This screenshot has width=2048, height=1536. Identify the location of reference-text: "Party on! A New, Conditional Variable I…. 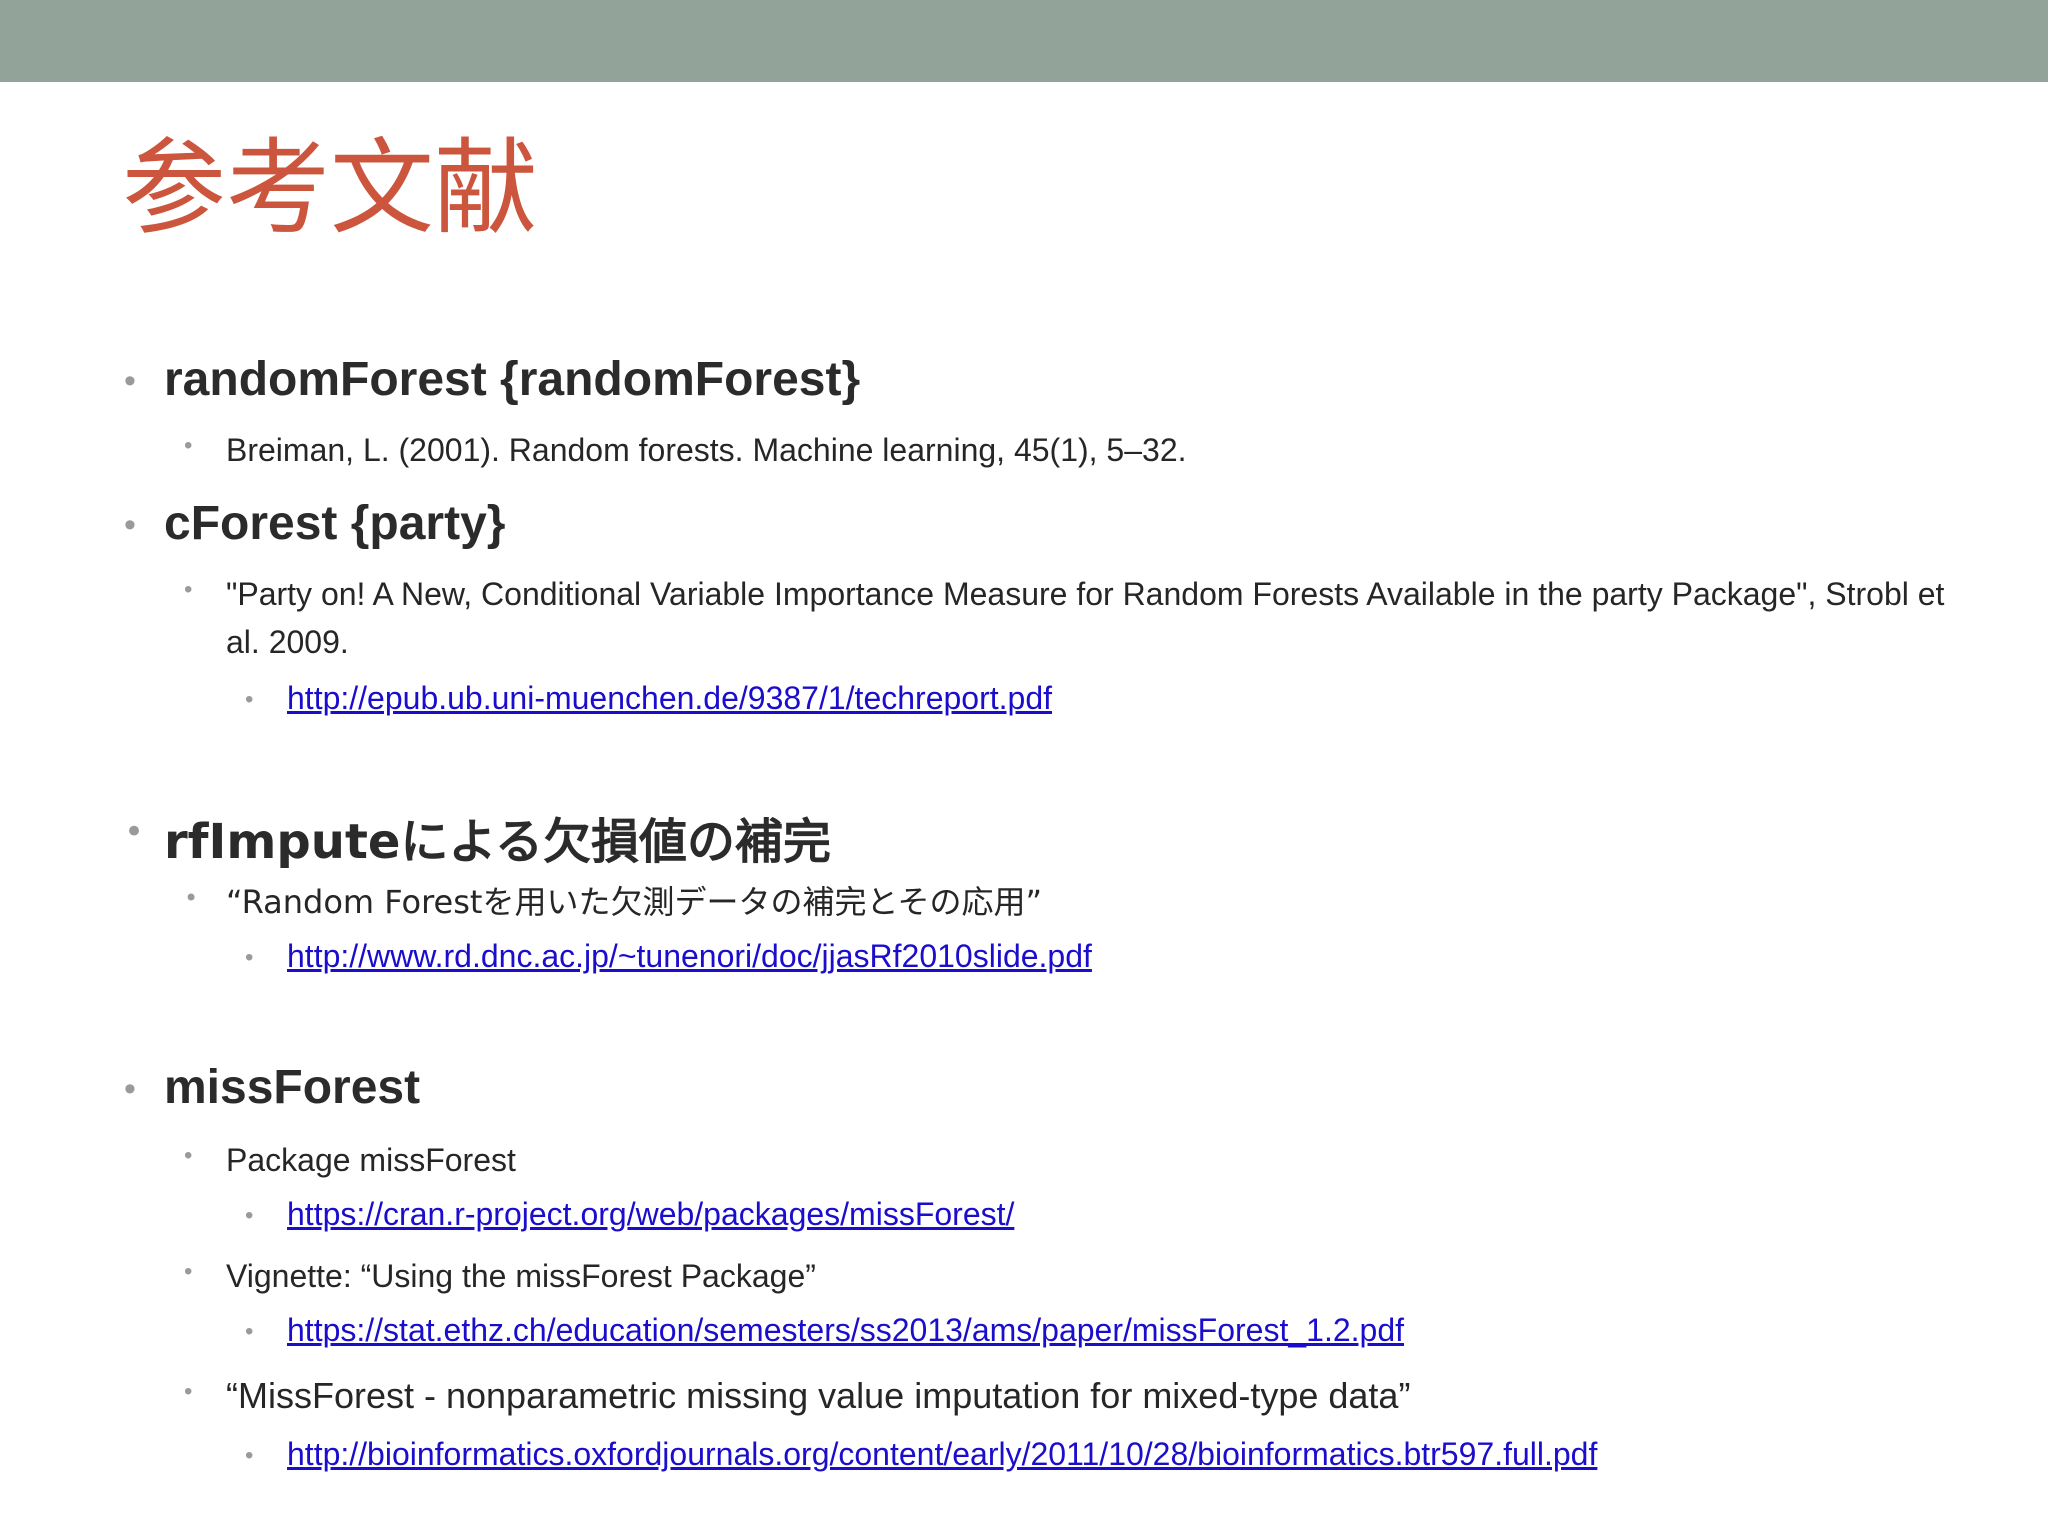
(1085, 618).